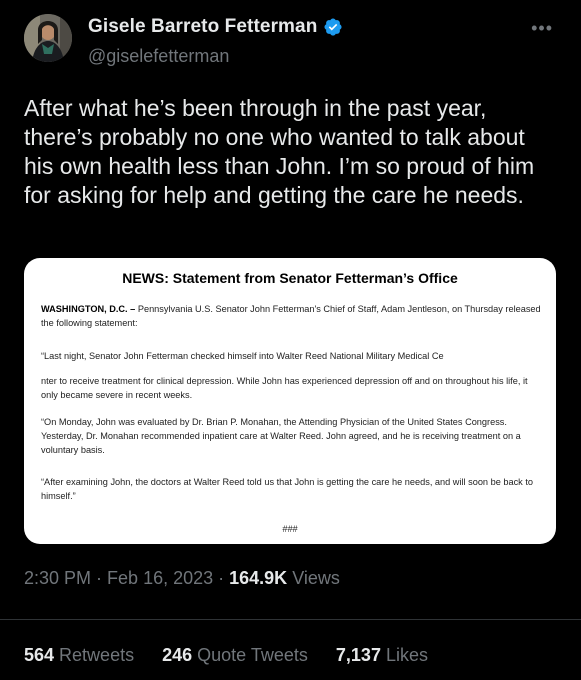 The height and width of the screenshot is (680, 581). Describe the element at coordinates (88, 309) in the screenshot. I see `statement-dateline: WASHINGTON, D.C. –` at that location.